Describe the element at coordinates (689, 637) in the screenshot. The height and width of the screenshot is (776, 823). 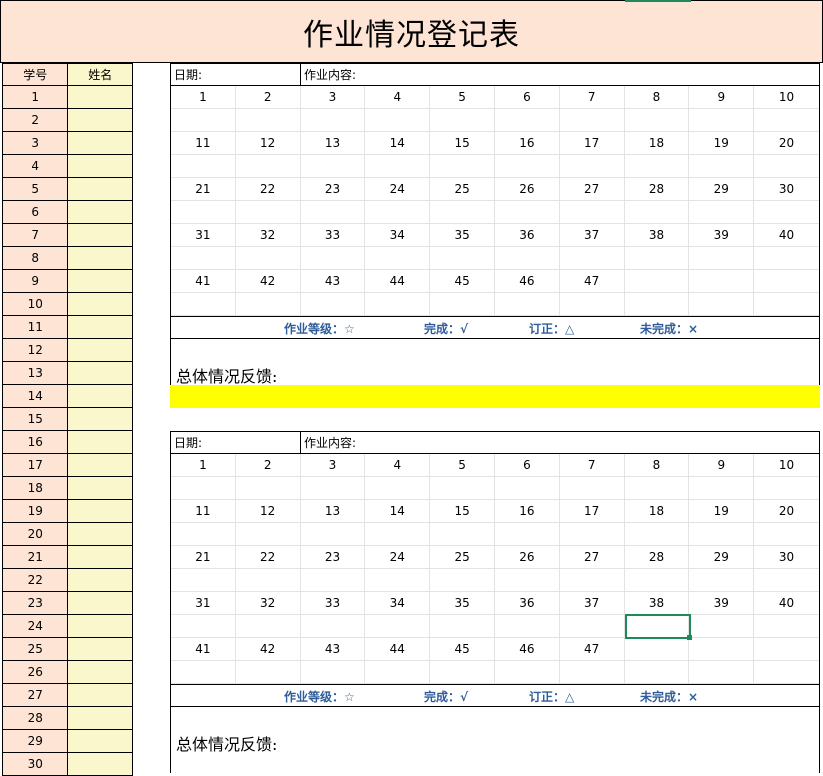
I see `fill-handle` at that location.